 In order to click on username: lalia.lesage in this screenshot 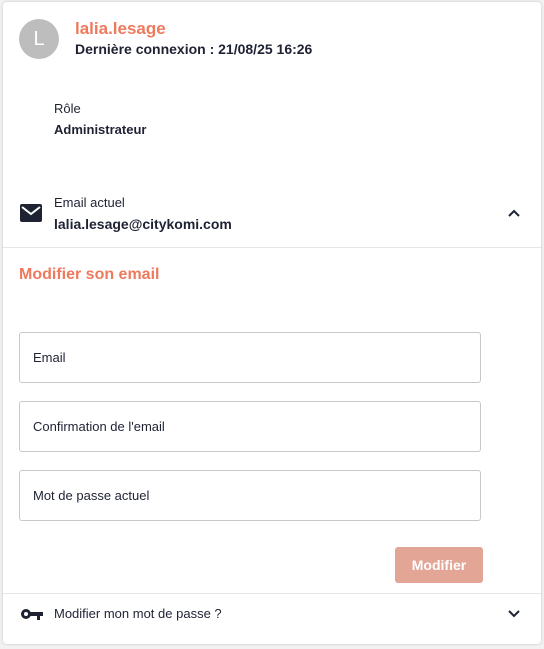, I will do `click(120, 28)`.